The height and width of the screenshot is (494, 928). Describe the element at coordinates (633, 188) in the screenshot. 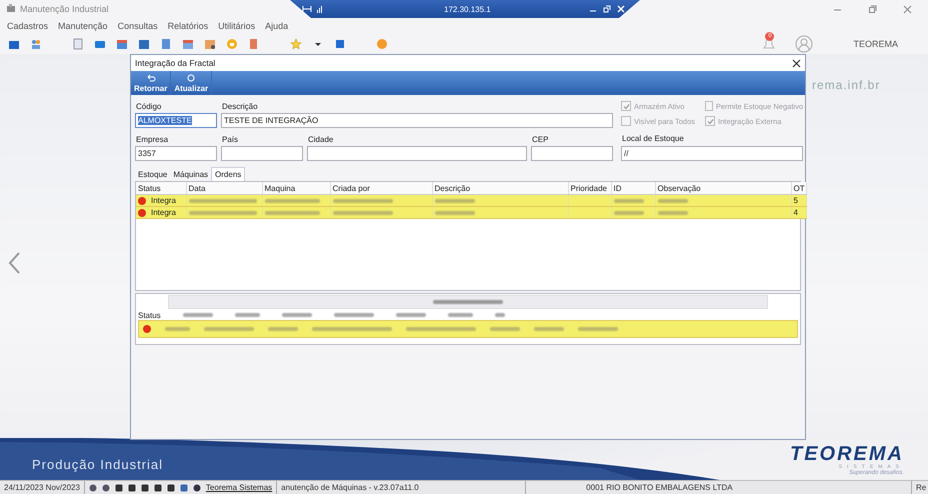

I see `column-header: ID` at that location.